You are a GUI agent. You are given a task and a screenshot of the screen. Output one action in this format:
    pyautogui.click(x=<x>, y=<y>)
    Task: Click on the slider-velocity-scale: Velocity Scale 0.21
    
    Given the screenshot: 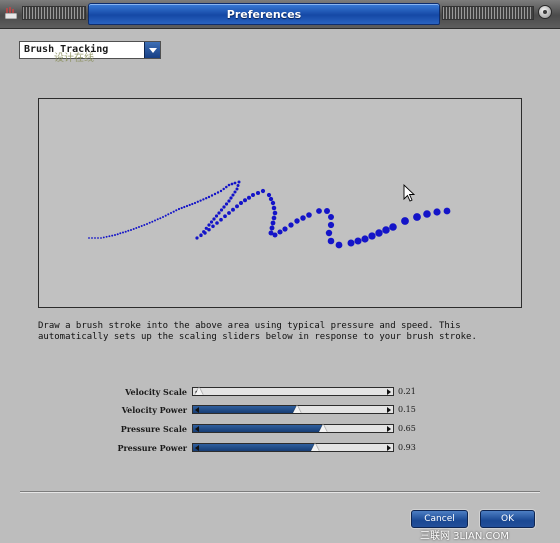 What is the action you would take?
    pyautogui.click(x=280, y=392)
    